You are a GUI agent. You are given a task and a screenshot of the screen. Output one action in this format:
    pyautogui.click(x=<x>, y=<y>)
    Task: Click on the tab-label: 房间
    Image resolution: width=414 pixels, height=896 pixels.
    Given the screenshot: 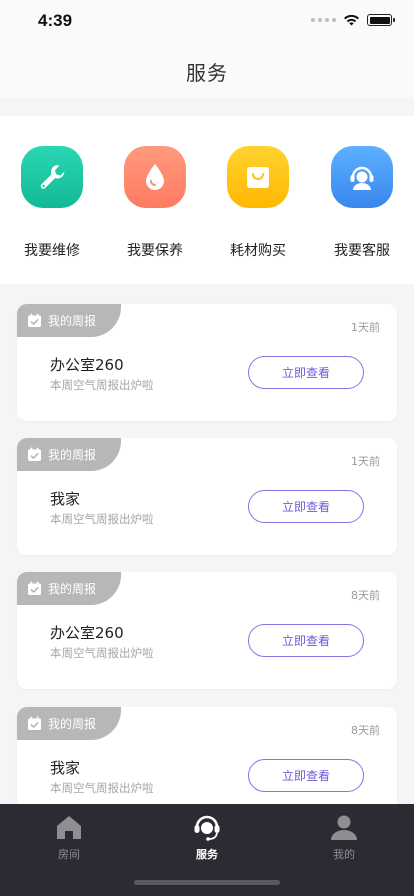 What is the action you would take?
    pyautogui.click(x=69, y=854)
    